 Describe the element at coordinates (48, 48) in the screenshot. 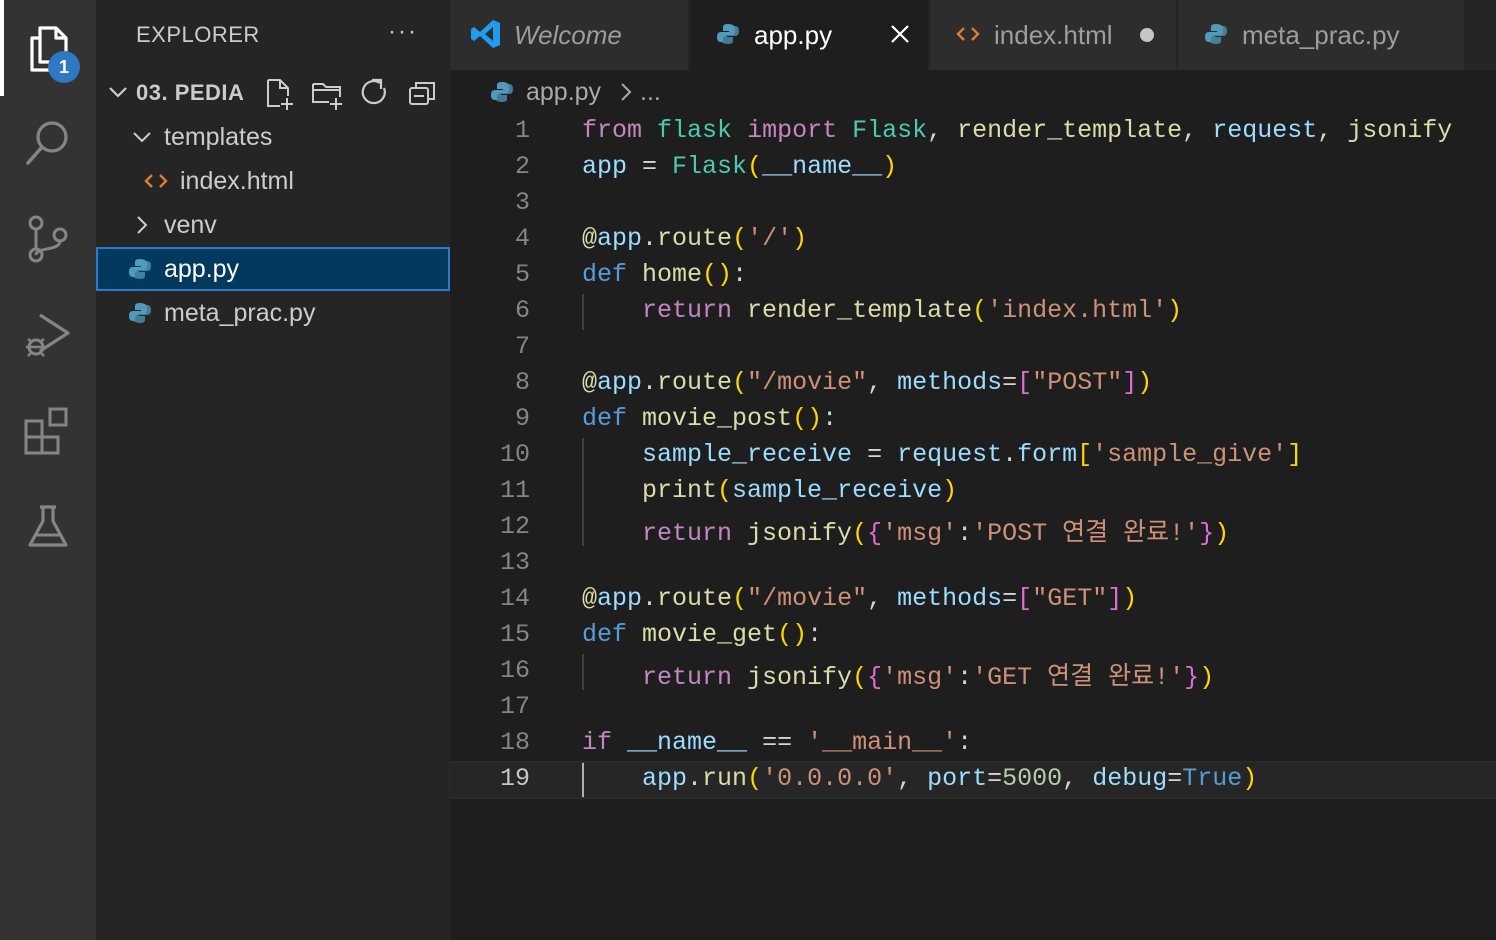

I see `explorer-button: 1` at that location.